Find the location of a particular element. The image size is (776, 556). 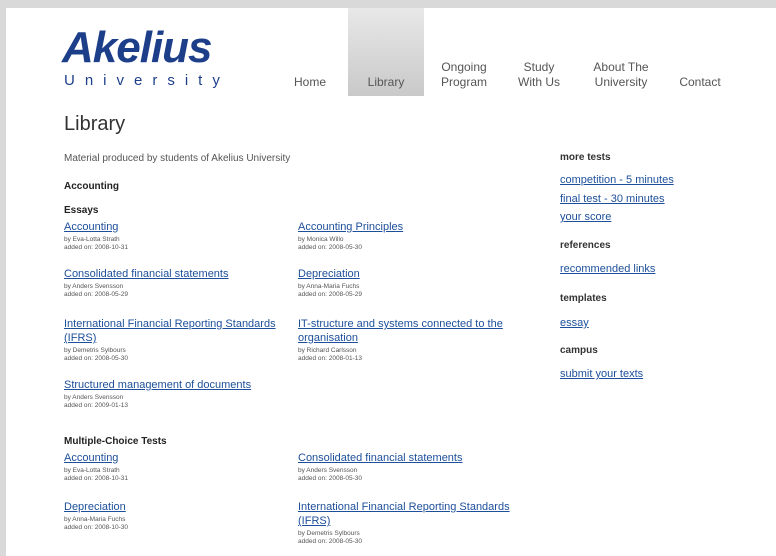

mc-test-link: Depreciation is located at coordinates (179, 507).